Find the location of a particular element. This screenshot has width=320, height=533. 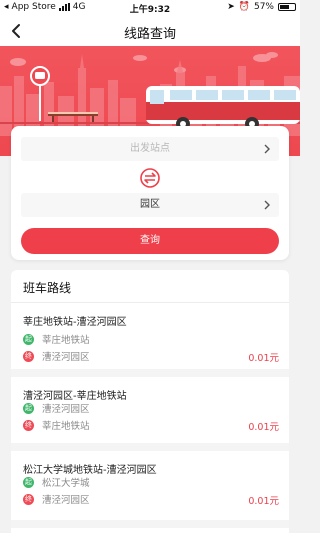

swap-icon is located at coordinates (150, 178).